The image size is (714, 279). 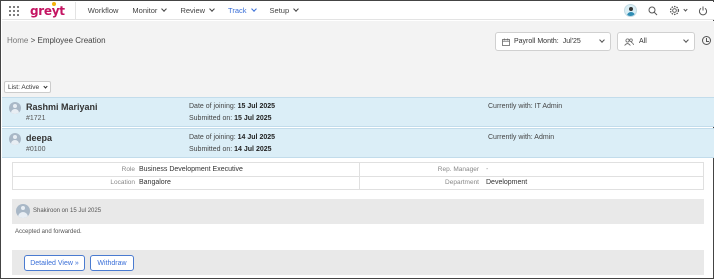 I want to click on department-label: Department, so click(x=462, y=182).